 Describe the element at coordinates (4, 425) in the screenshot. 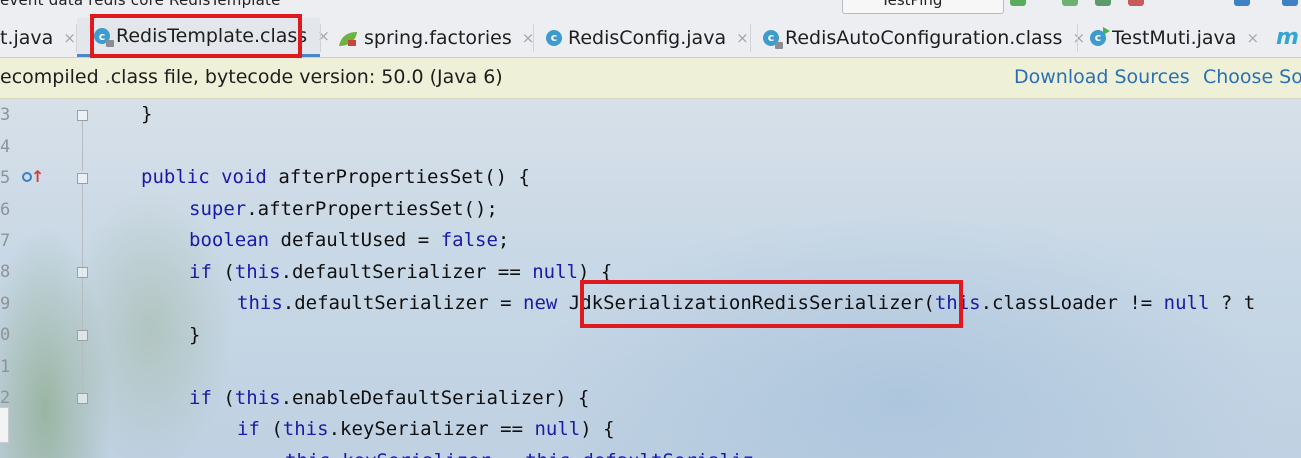

I see `scroll-handle` at that location.